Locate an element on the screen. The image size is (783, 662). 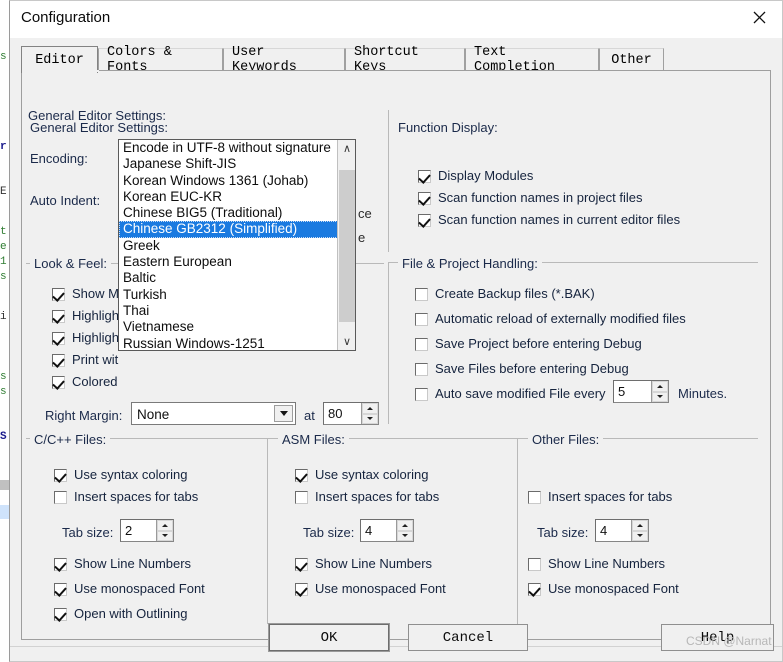
tab-label: Editor is located at coordinates (59, 60).